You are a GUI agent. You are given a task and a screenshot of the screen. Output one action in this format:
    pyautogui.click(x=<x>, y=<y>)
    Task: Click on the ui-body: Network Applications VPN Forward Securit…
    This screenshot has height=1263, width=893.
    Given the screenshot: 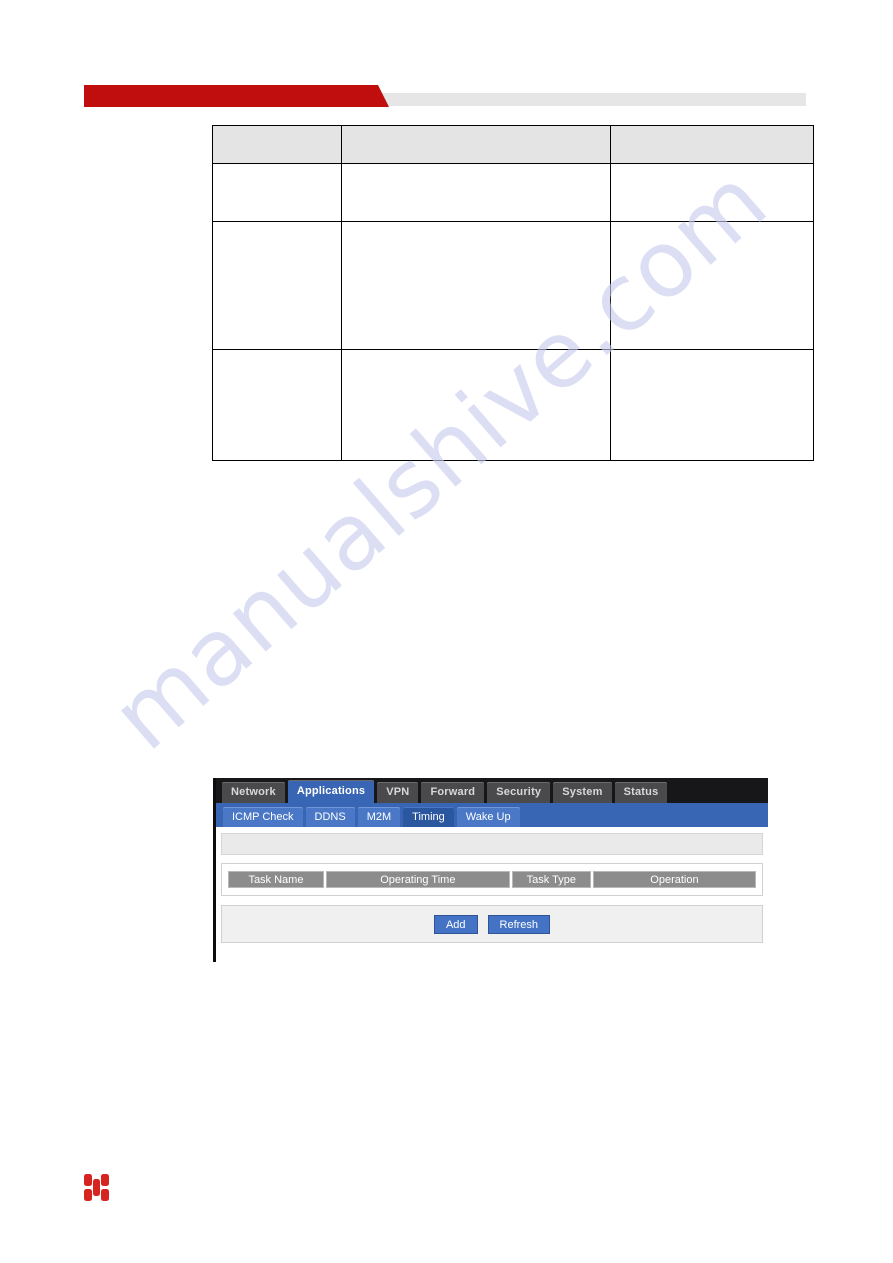 What is the action you would take?
    pyautogui.click(x=492, y=864)
    